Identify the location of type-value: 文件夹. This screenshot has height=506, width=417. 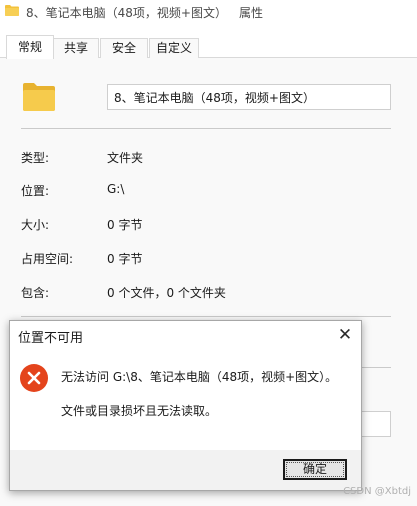
(125, 158).